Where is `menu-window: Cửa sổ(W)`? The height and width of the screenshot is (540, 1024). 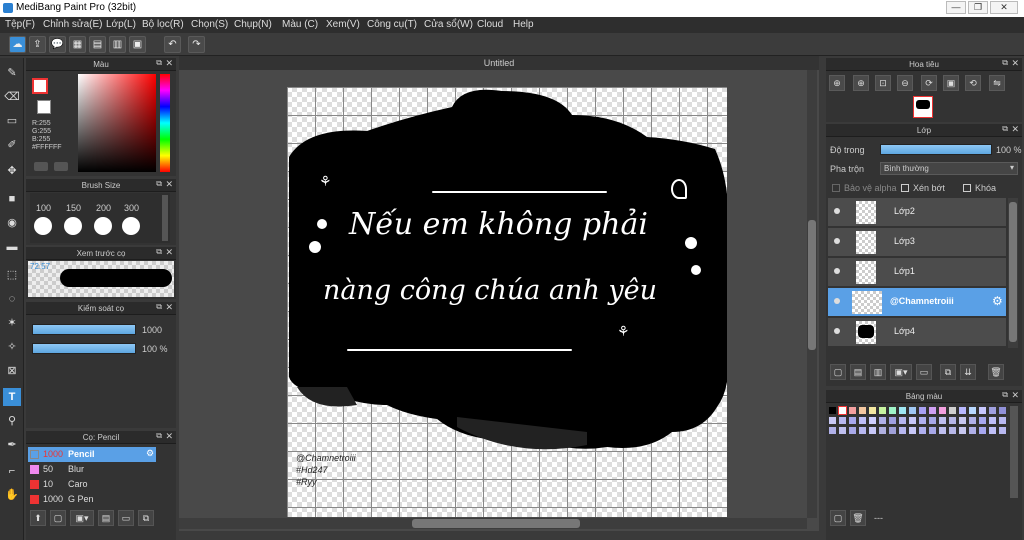 menu-window: Cửa sổ(W) is located at coordinates (448, 24).